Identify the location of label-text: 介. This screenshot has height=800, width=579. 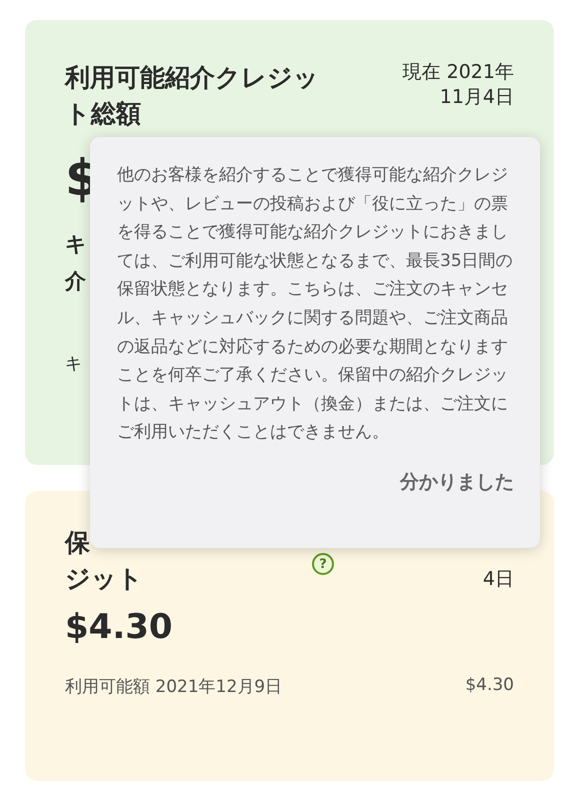
(75, 281).